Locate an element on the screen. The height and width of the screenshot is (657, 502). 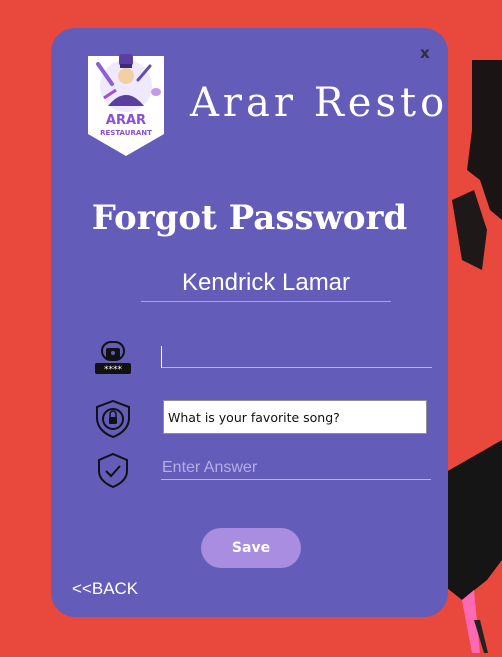
text-caret is located at coordinates (161, 357).